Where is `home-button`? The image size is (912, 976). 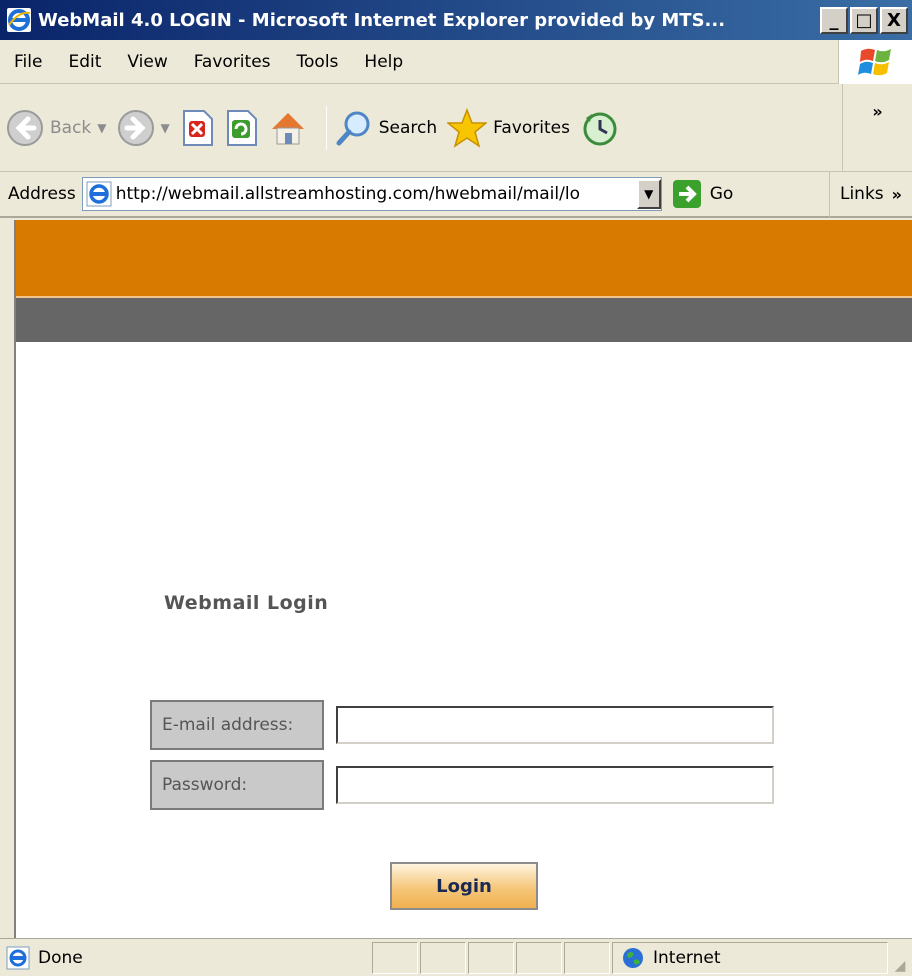
home-button is located at coordinates (288, 128).